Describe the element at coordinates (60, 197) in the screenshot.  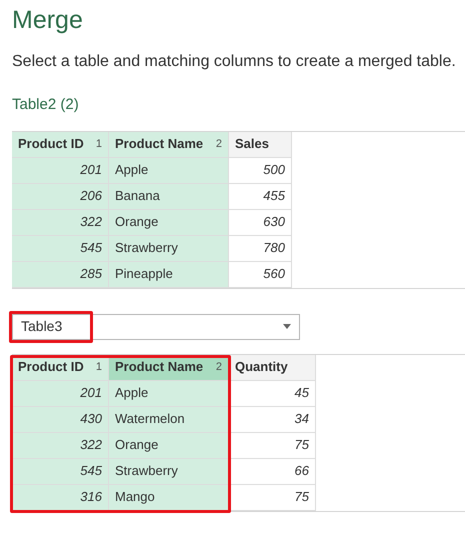
I see `table-cell: 206` at that location.